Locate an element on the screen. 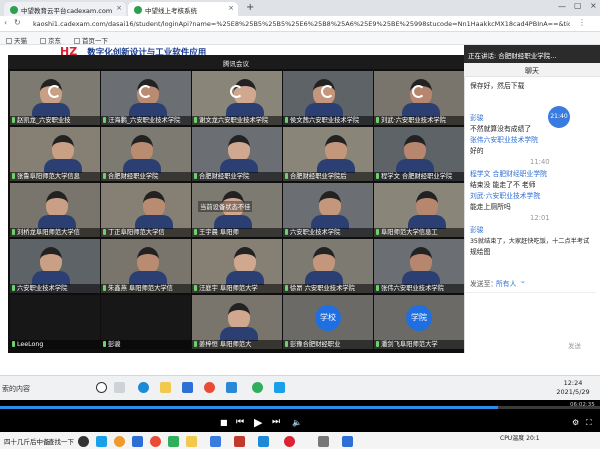  video-tile: LeeLong is located at coordinates (55, 322).